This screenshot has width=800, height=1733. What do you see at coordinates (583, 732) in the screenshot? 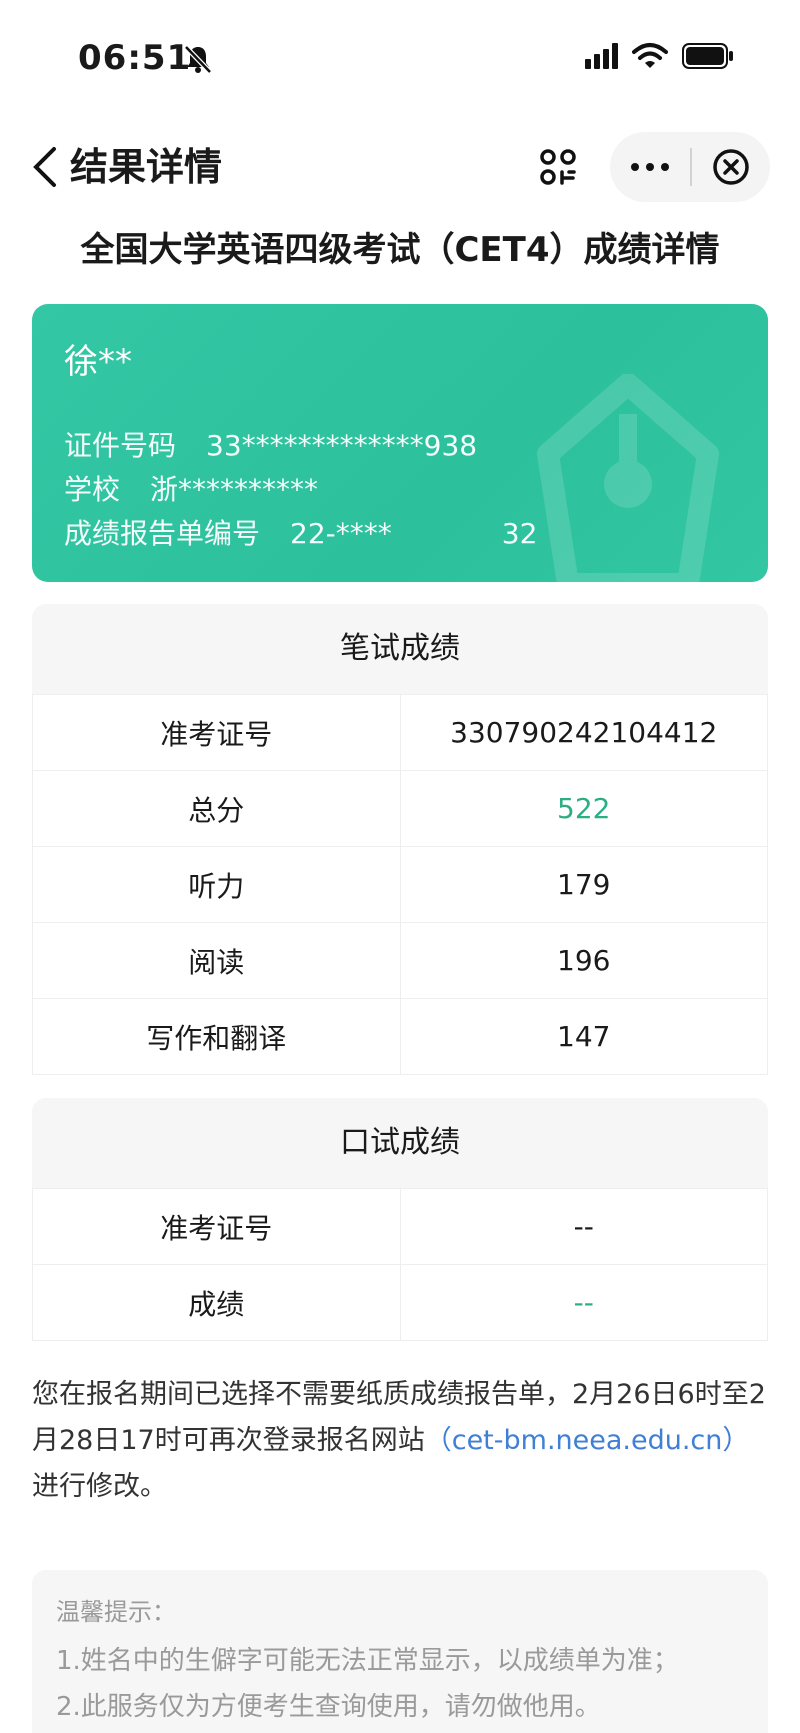
I see `admission-number-value: 330790242104412` at bounding box center [583, 732].